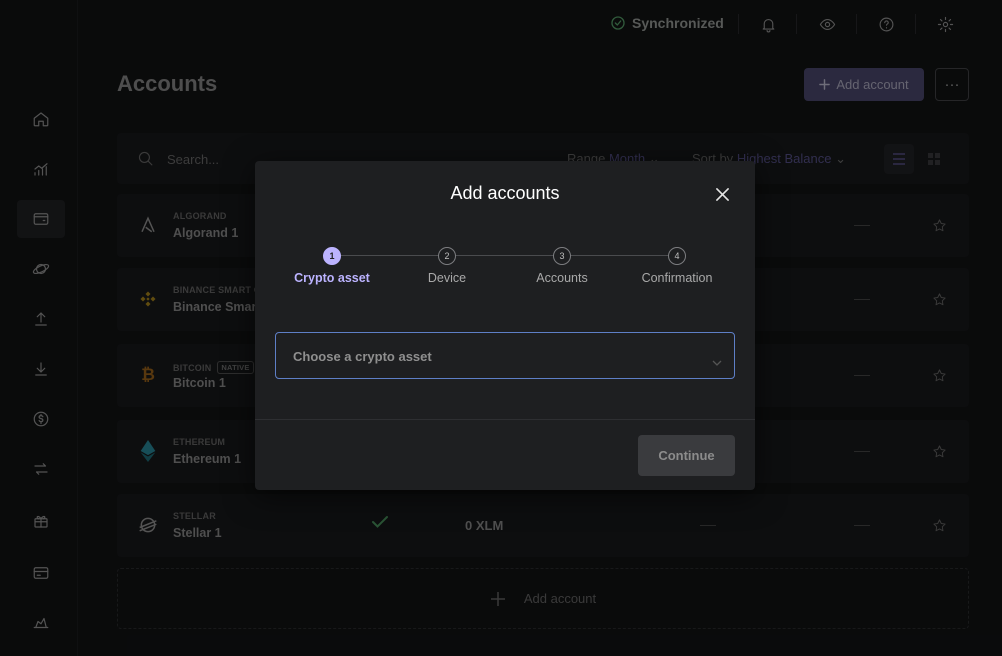 The width and height of the screenshot is (1002, 656). I want to click on step-4-dot: 4, so click(677, 256).